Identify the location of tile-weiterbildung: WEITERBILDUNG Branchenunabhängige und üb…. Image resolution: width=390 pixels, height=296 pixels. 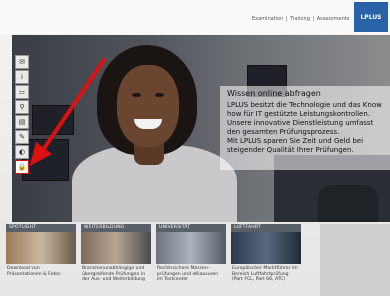
(116, 260).